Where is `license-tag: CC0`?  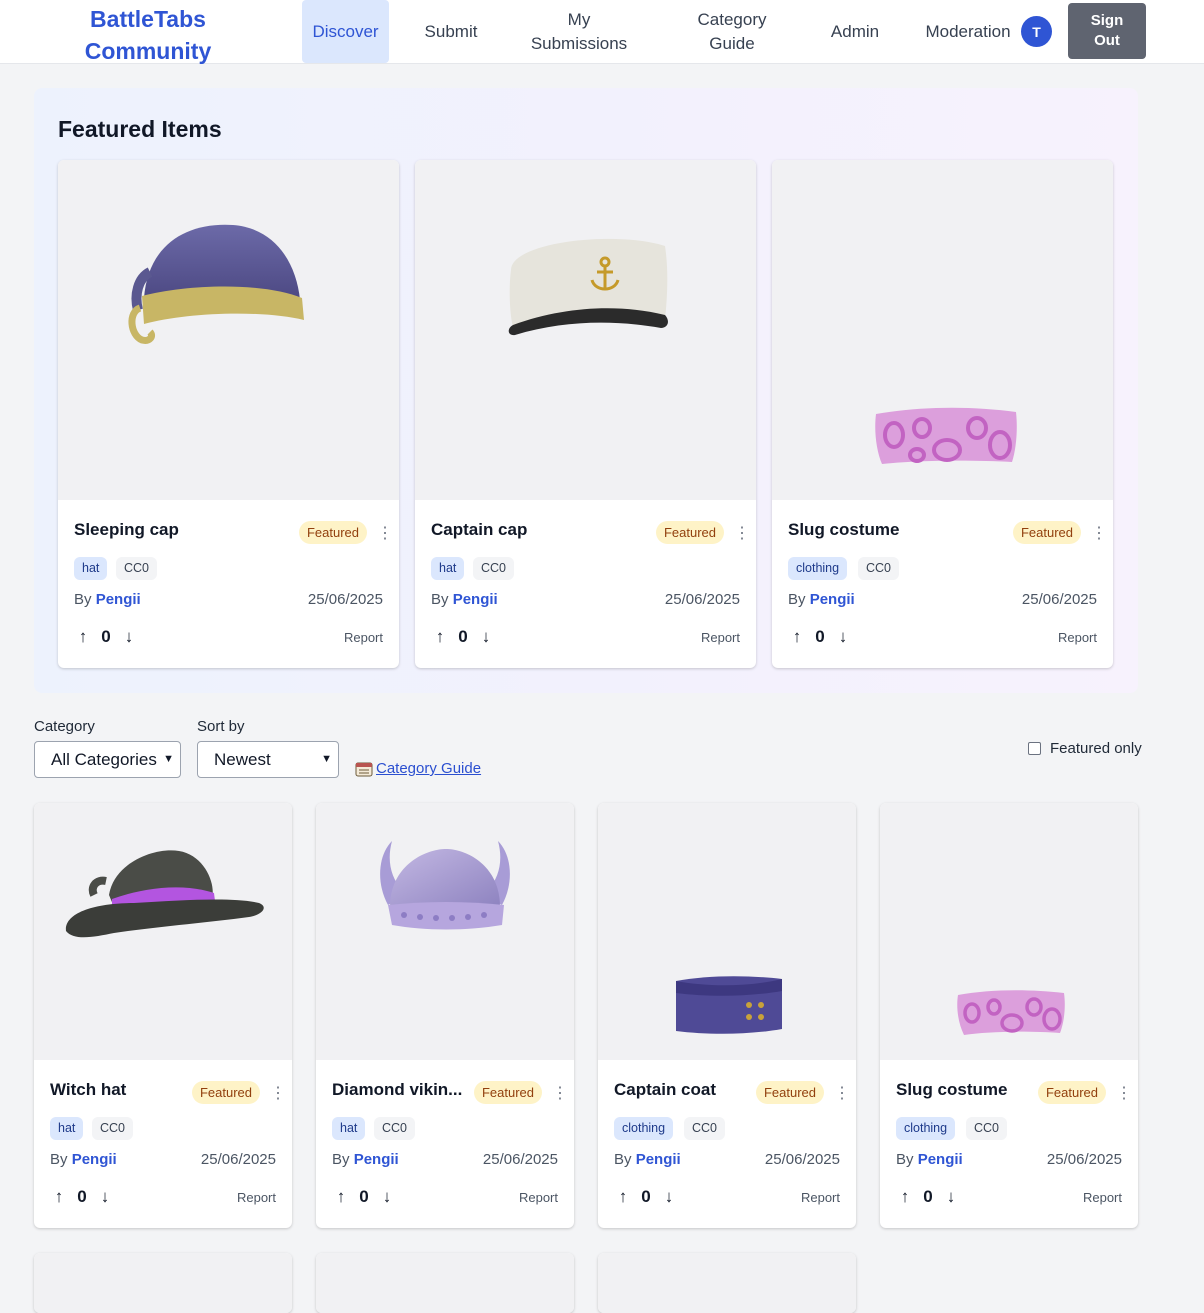
license-tag: CC0 is located at coordinates (395, 1128).